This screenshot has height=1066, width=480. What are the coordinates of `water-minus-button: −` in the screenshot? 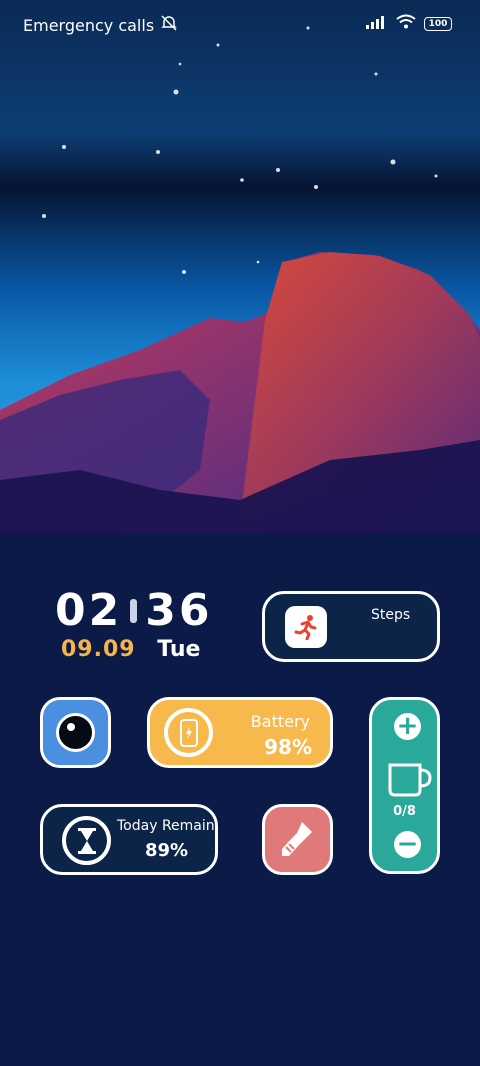 It's located at (407, 844).